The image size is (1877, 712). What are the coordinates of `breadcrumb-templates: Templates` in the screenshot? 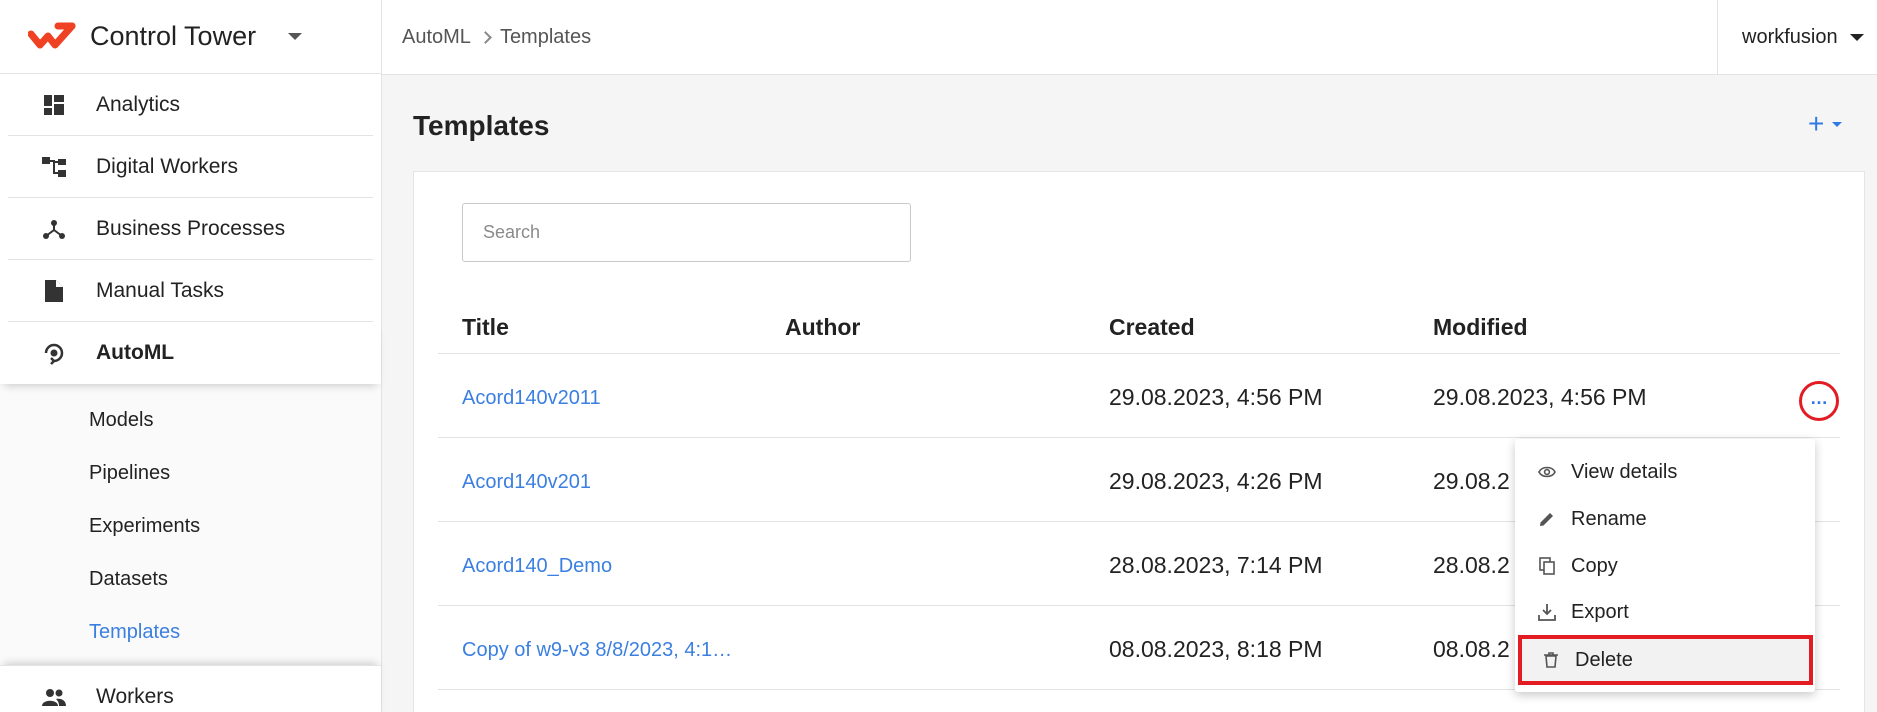 It's located at (545, 36).